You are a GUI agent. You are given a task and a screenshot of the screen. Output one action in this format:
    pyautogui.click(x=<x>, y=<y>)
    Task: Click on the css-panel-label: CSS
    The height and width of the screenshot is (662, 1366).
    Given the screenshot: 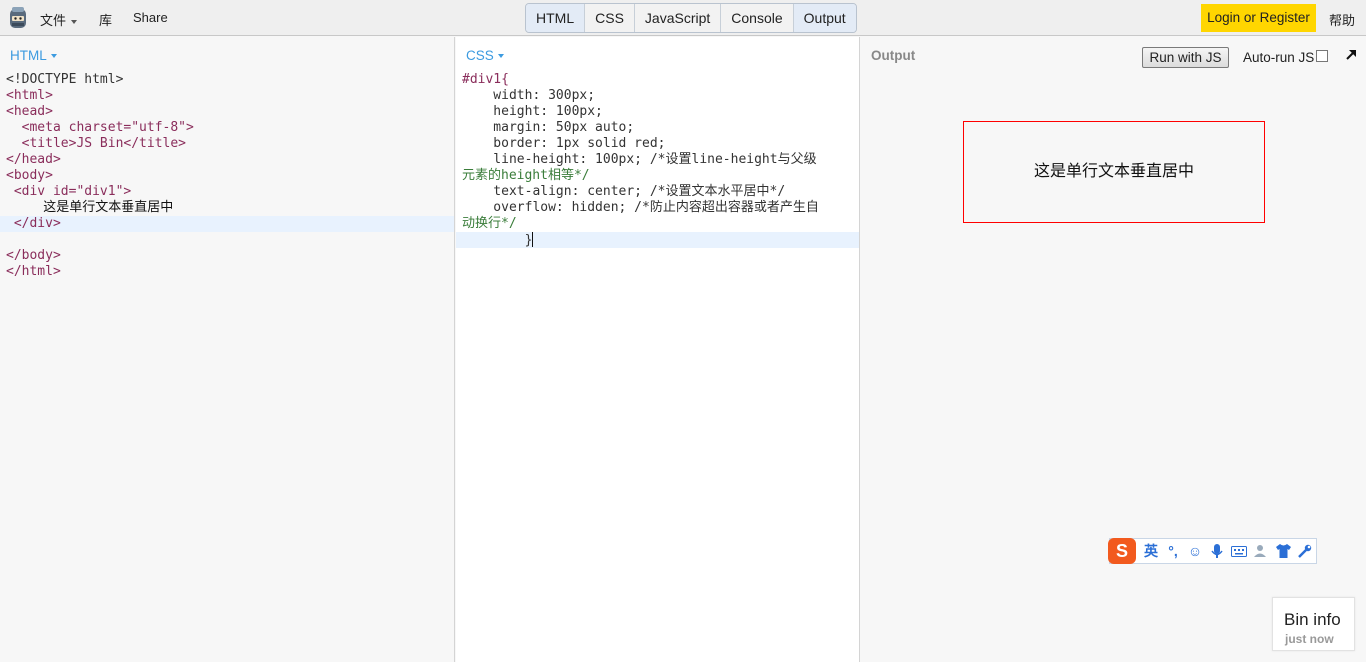 What is the action you would take?
    pyautogui.click(x=485, y=55)
    